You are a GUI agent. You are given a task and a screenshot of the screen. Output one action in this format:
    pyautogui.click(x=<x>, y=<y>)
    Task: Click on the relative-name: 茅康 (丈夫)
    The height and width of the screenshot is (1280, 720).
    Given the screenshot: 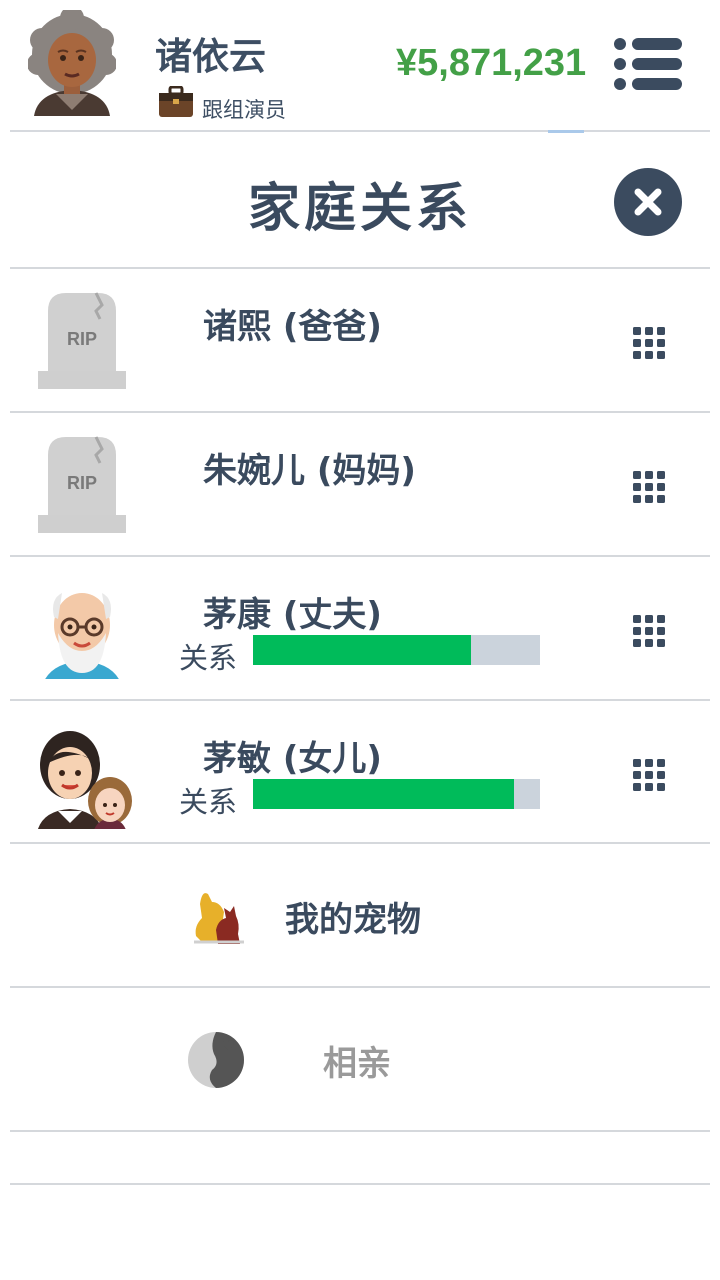 What is the action you would take?
    pyautogui.click(x=292, y=615)
    